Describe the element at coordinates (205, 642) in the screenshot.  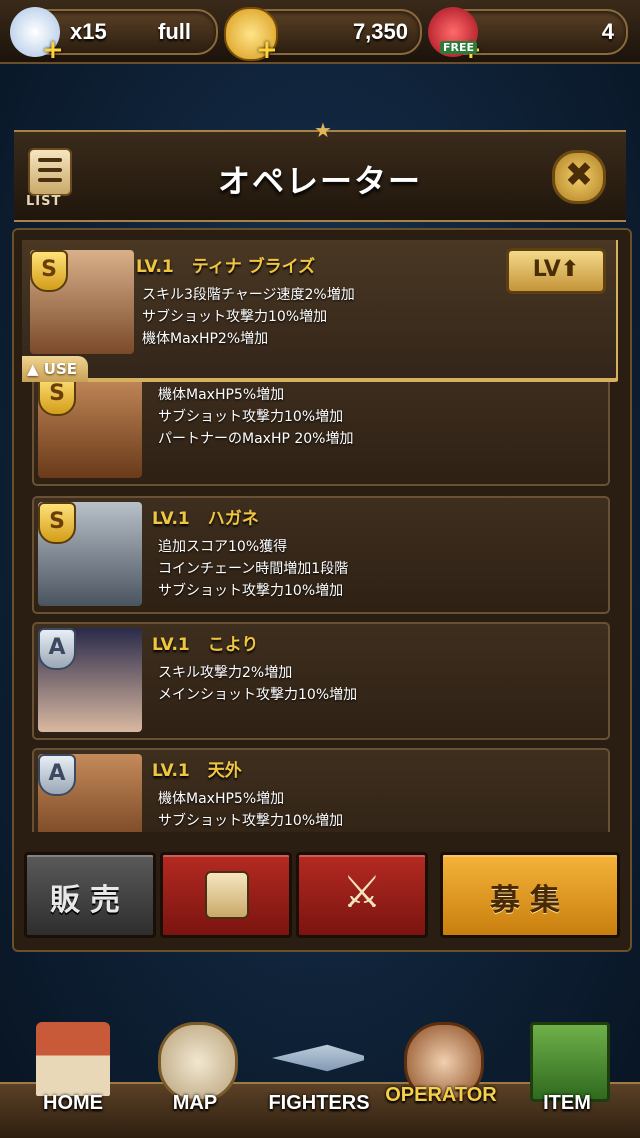
I see `operator-heading: LV.1 こより` at that location.